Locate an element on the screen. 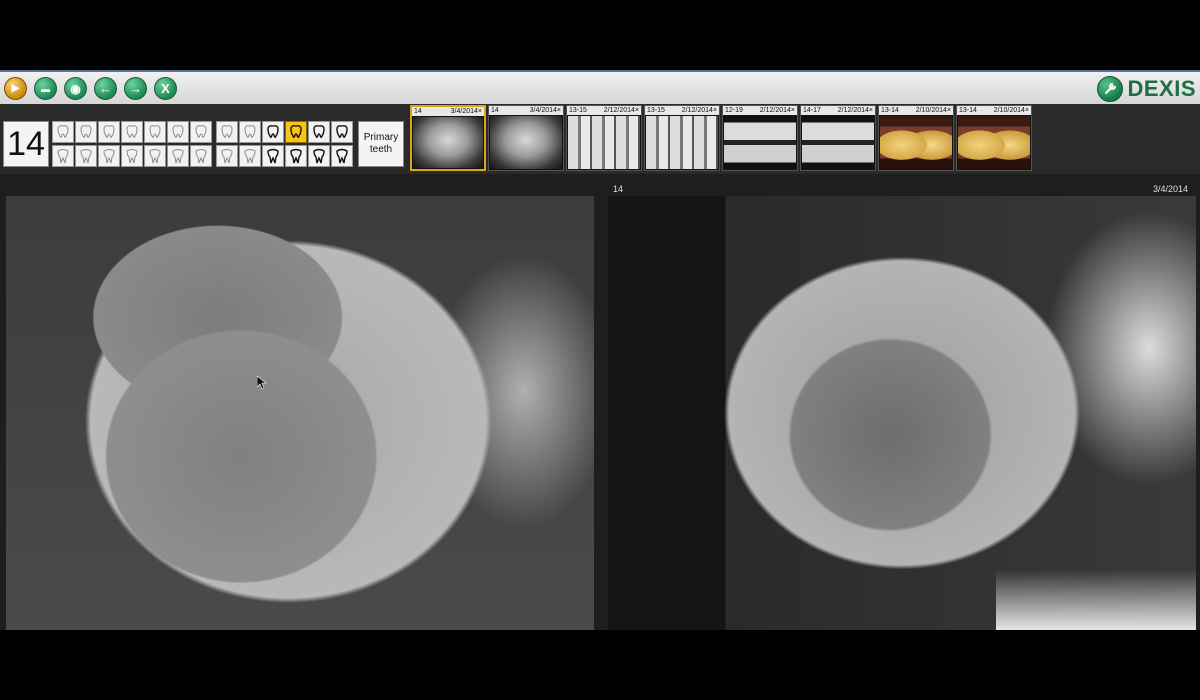  thumbnail-caption: 13-14 2/10/2014× is located at coordinates (994, 110).